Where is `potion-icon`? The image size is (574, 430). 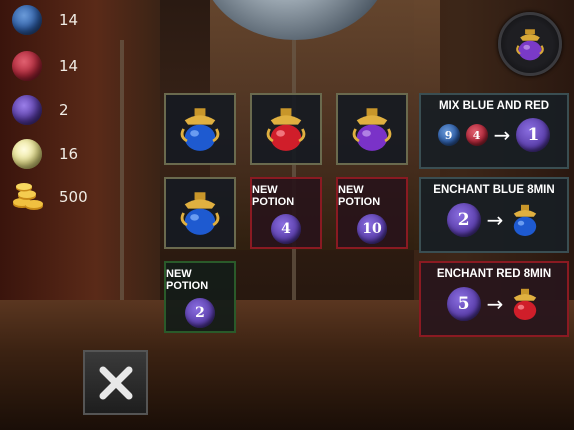
potion-icon is located at coordinates (530, 45).